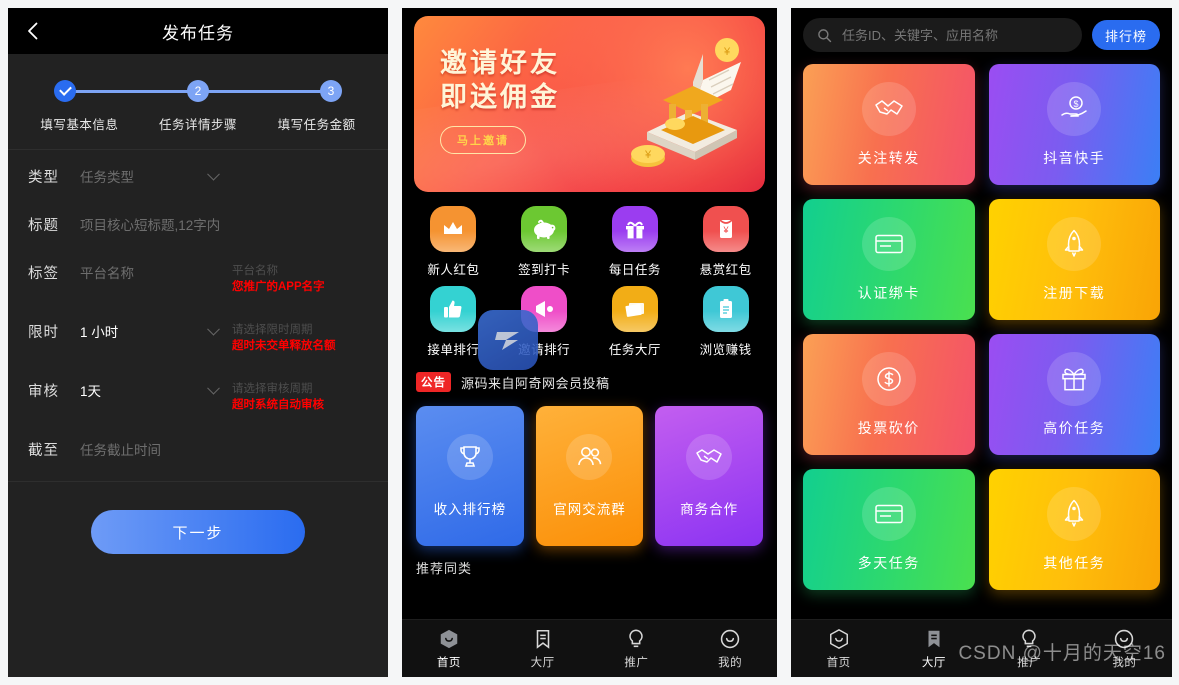 The image size is (1179, 685). I want to click on tab-label: 推广, so click(1029, 662).